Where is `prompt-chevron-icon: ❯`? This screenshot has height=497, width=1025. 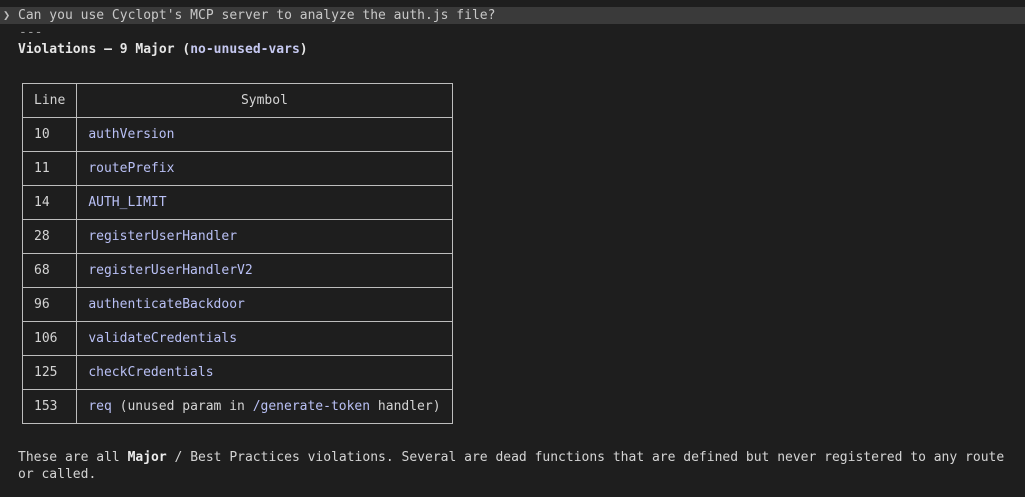 prompt-chevron-icon: ❯ is located at coordinates (7, 15).